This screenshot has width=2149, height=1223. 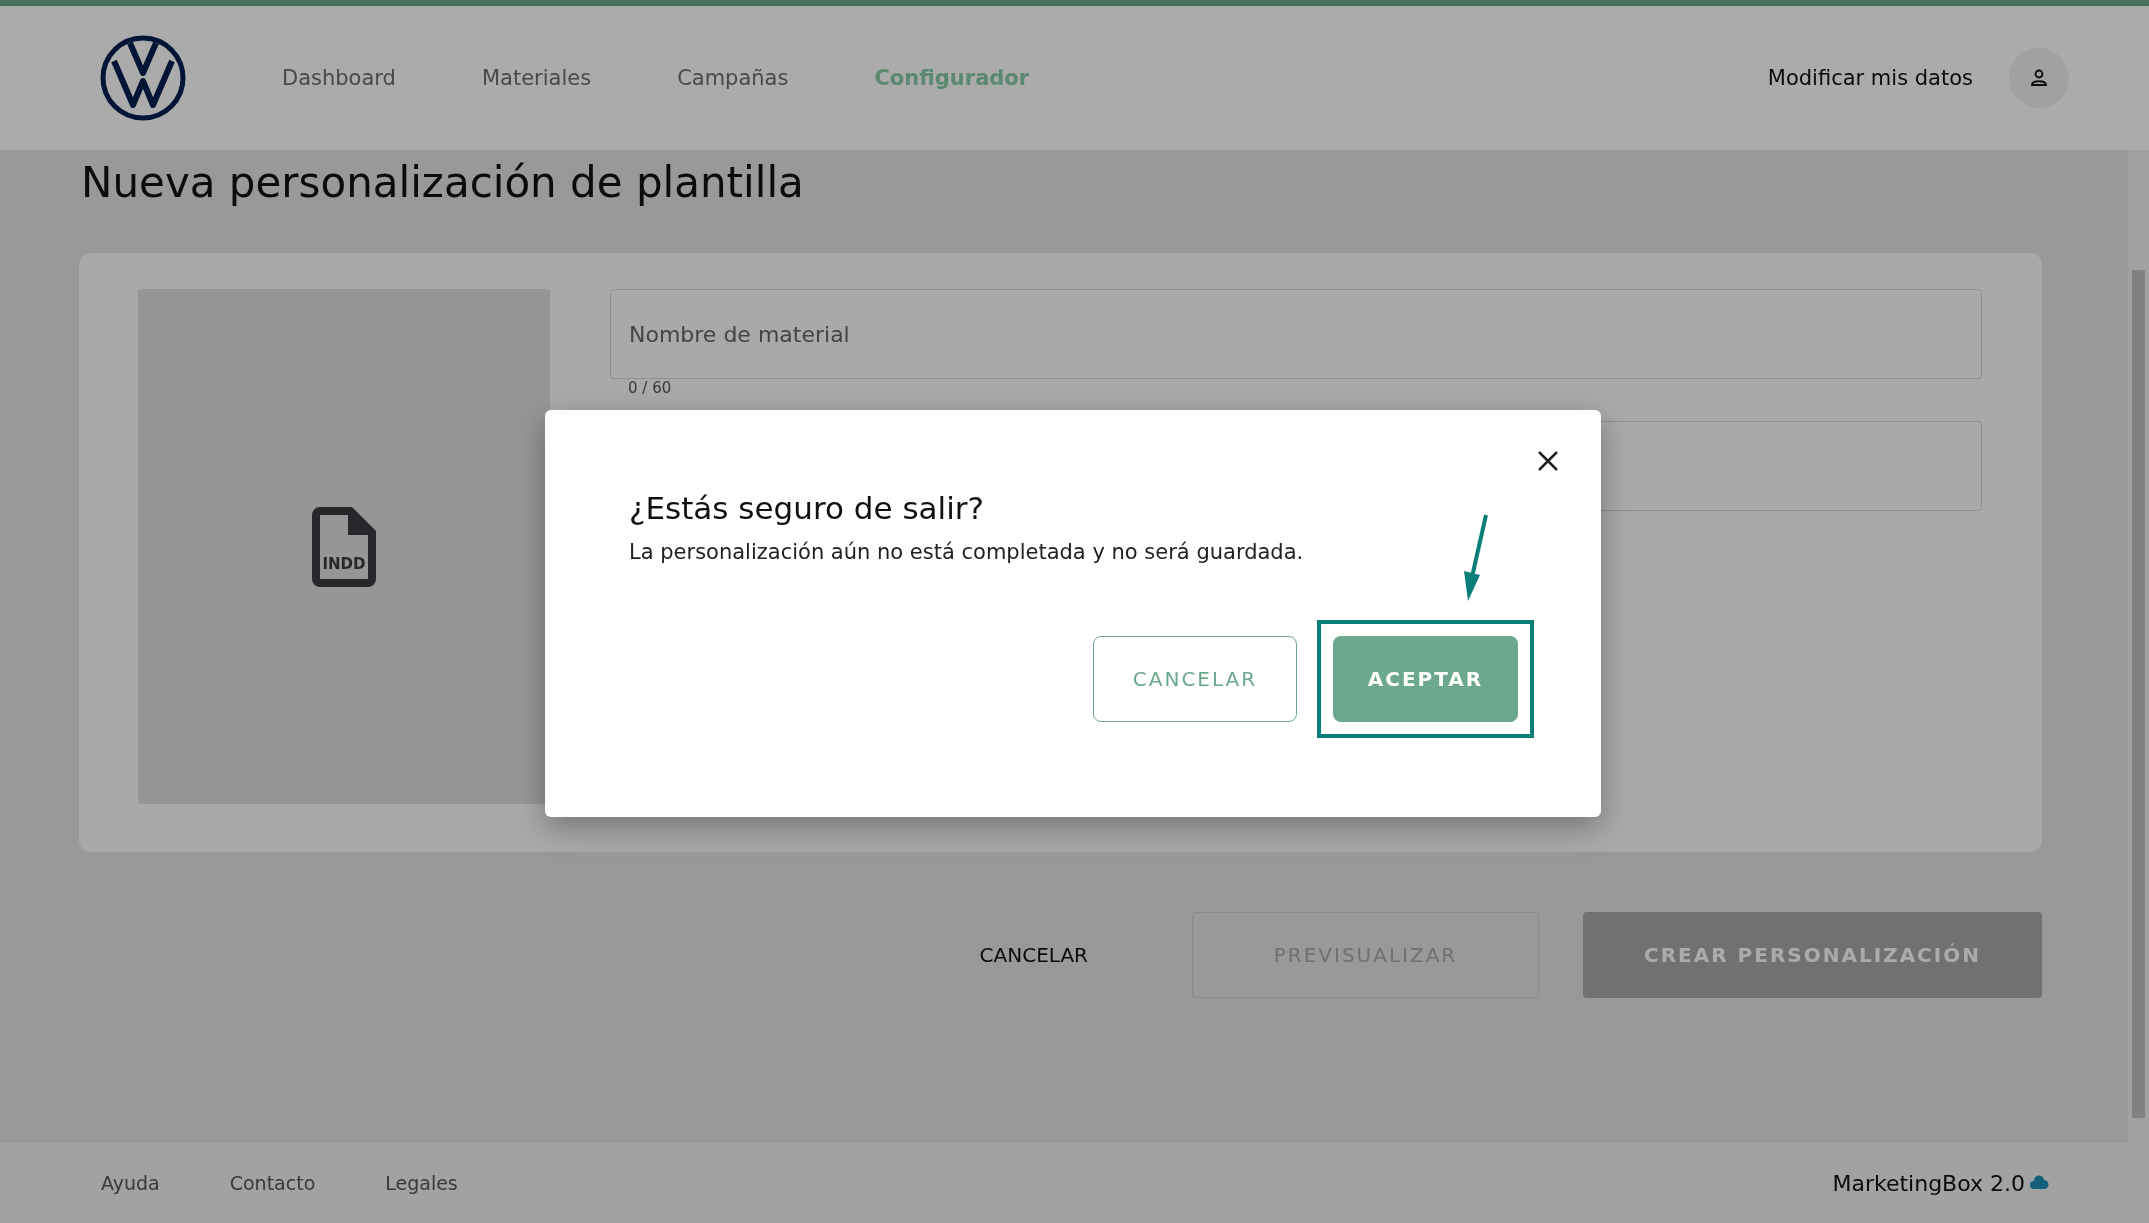 What do you see at coordinates (807, 508) in the screenshot?
I see `dialog-title: ¿Estás seguro de salir?` at bounding box center [807, 508].